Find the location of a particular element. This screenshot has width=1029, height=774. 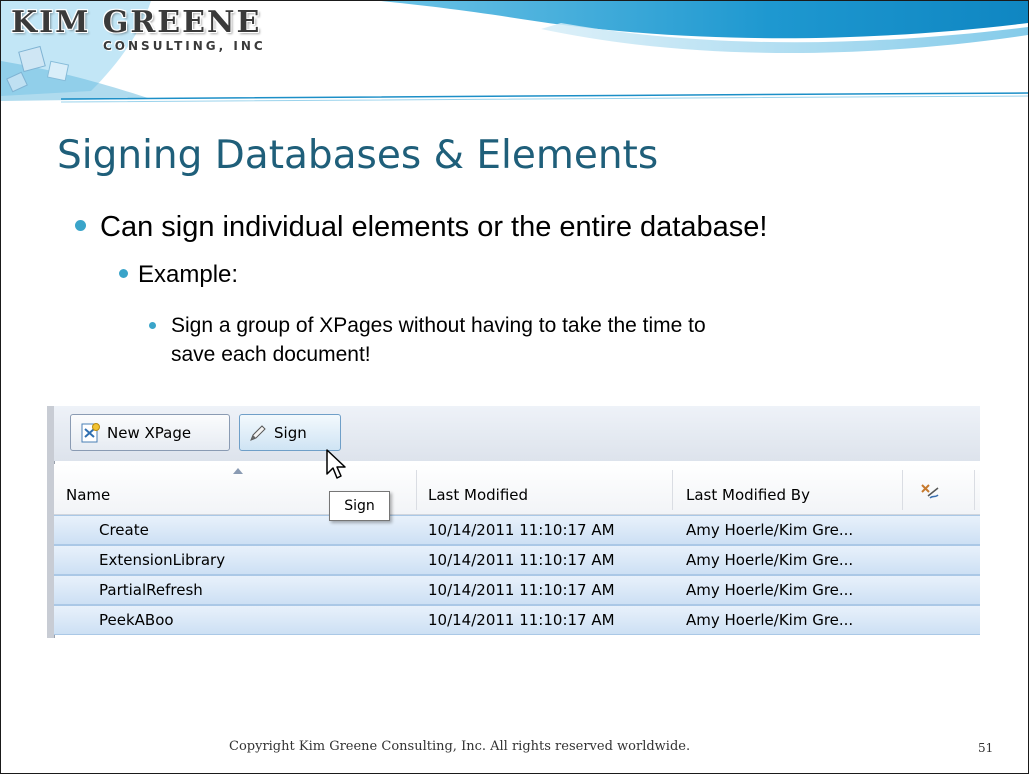

column-header-row: Name Last Modified Last Modified By is located at coordinates (517, 489).